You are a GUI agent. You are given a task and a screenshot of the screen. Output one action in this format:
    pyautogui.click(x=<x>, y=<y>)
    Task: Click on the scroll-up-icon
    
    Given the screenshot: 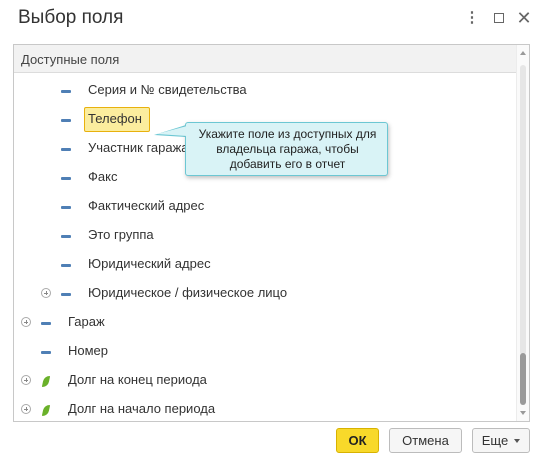 What is the action you would take?
    pyautogui.click(x=523, y=53)
    